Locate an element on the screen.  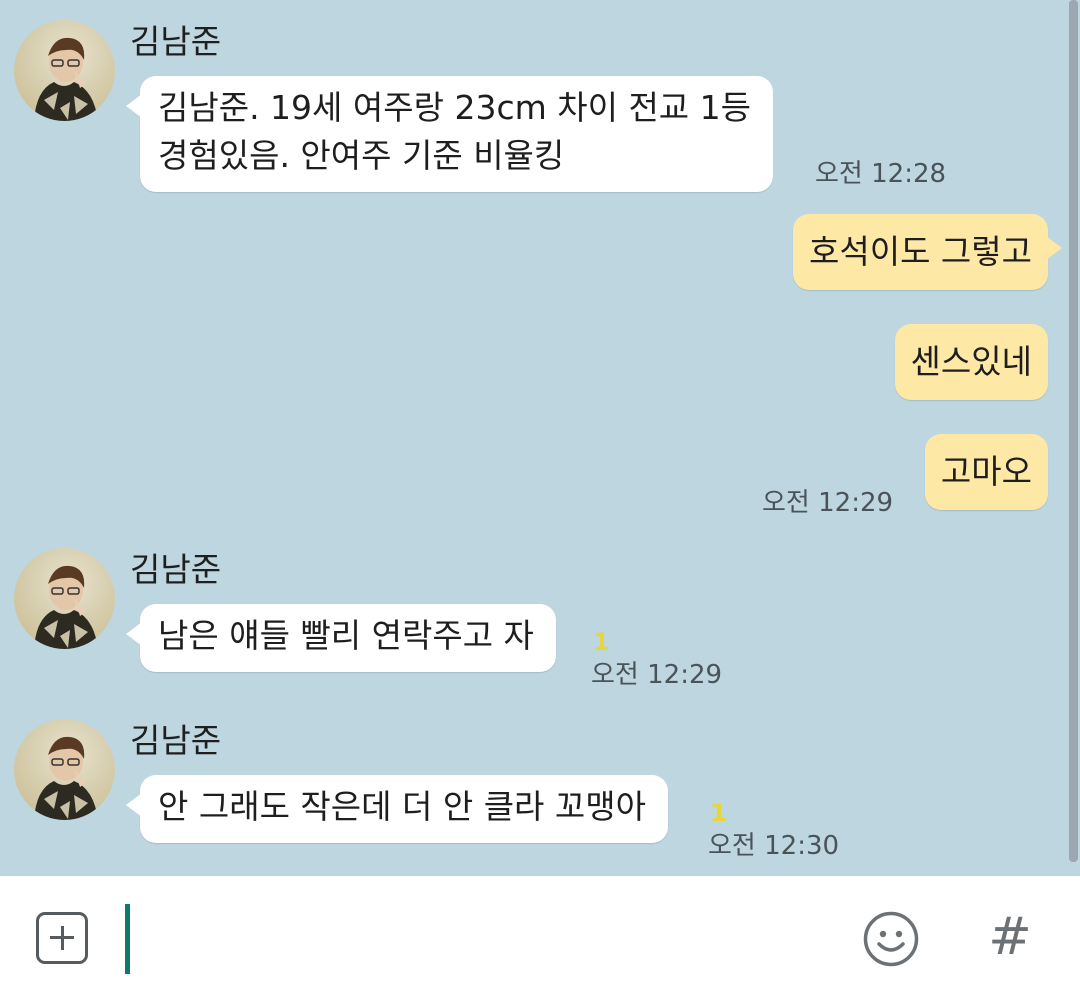
message-bubble: 남은 얘들 빨리 연락주고 자 is located at coordinates (341, 638).